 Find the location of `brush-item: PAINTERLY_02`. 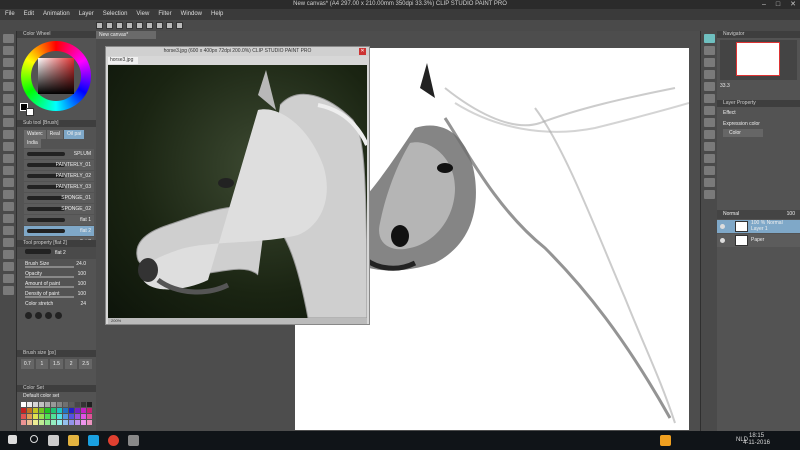

brush-item: PAINTERLY_02 is located at coordinates (59, 176).